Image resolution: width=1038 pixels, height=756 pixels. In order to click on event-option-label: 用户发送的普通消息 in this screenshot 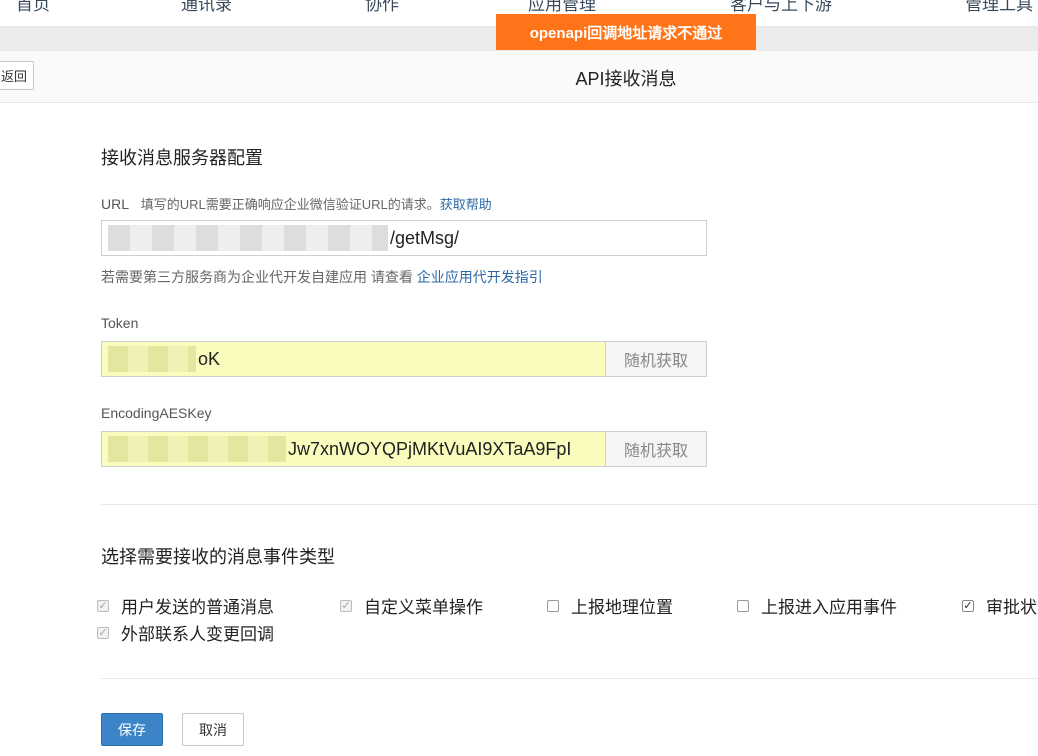, I will do `click(197, 607)`.